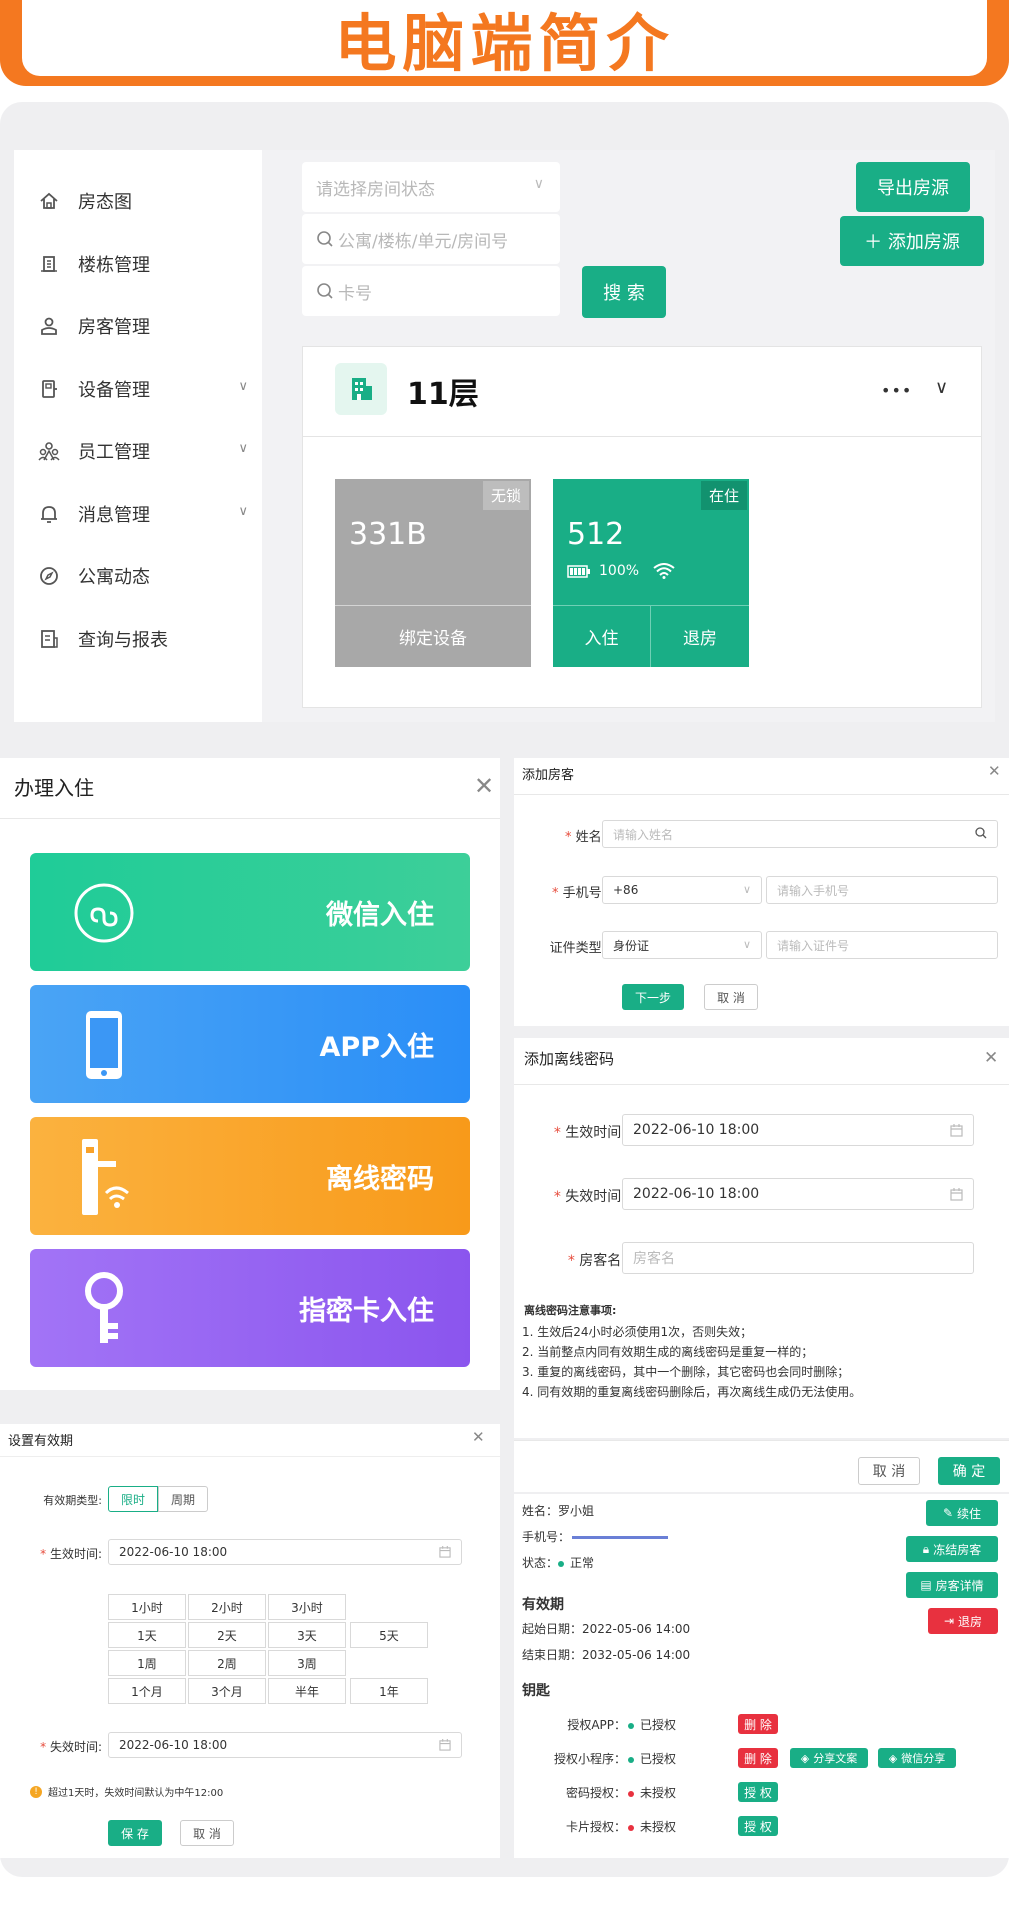  What do you see at coordinates (602, 636) in the screenshot?
I see `check-in-button: 入住` at bounding box center [602, 636].